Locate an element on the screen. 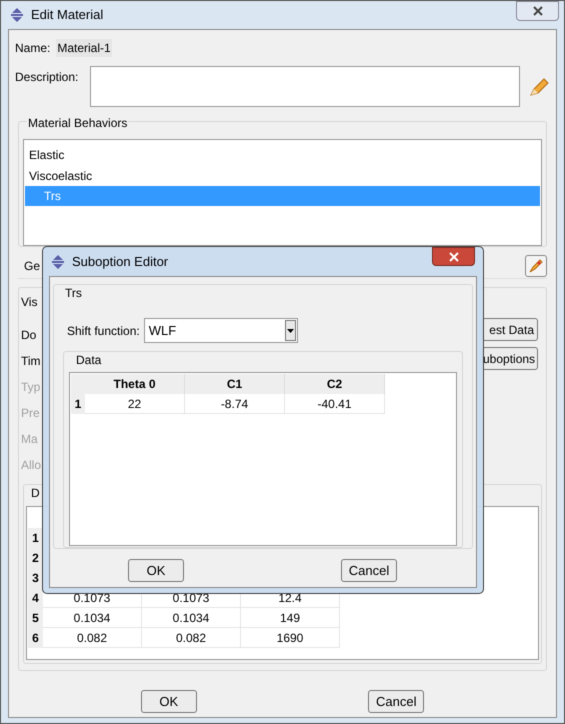 This screenshot has width=565, height=724. field-label: Tim is located at coordinates (31, 360).